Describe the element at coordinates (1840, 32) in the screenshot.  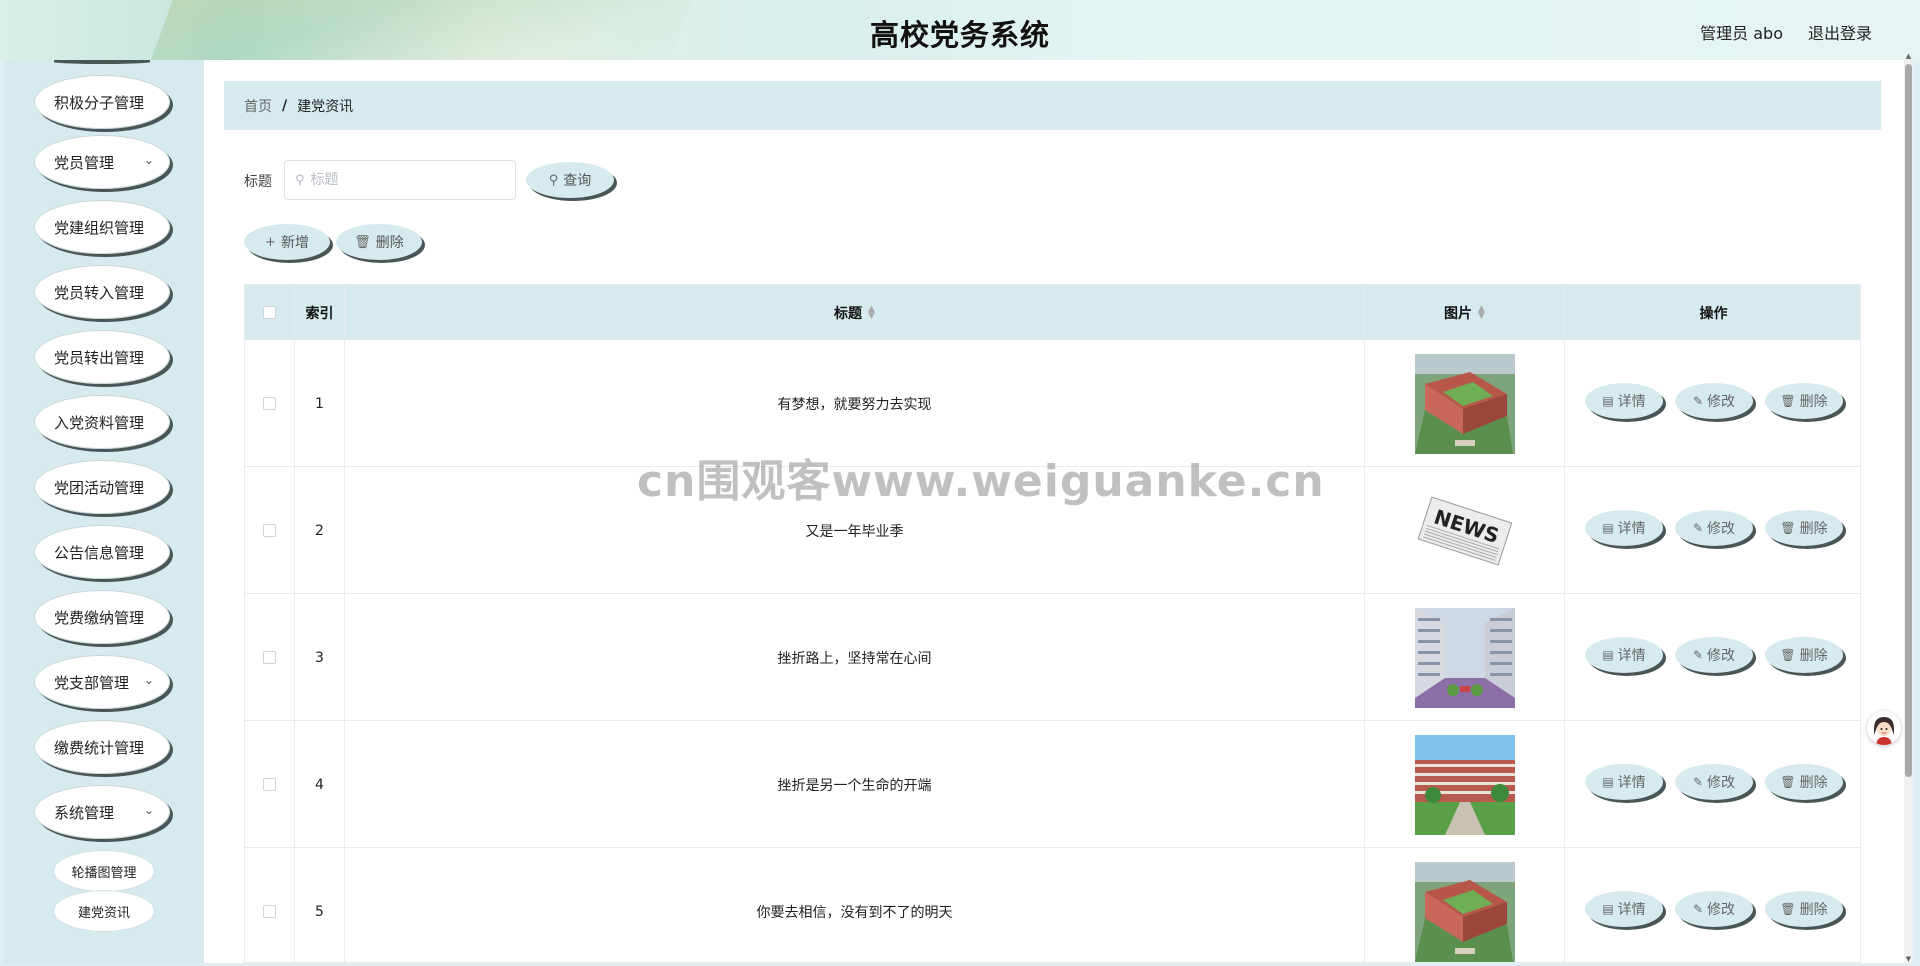
I see `logout-link: 退出登录` at that location.